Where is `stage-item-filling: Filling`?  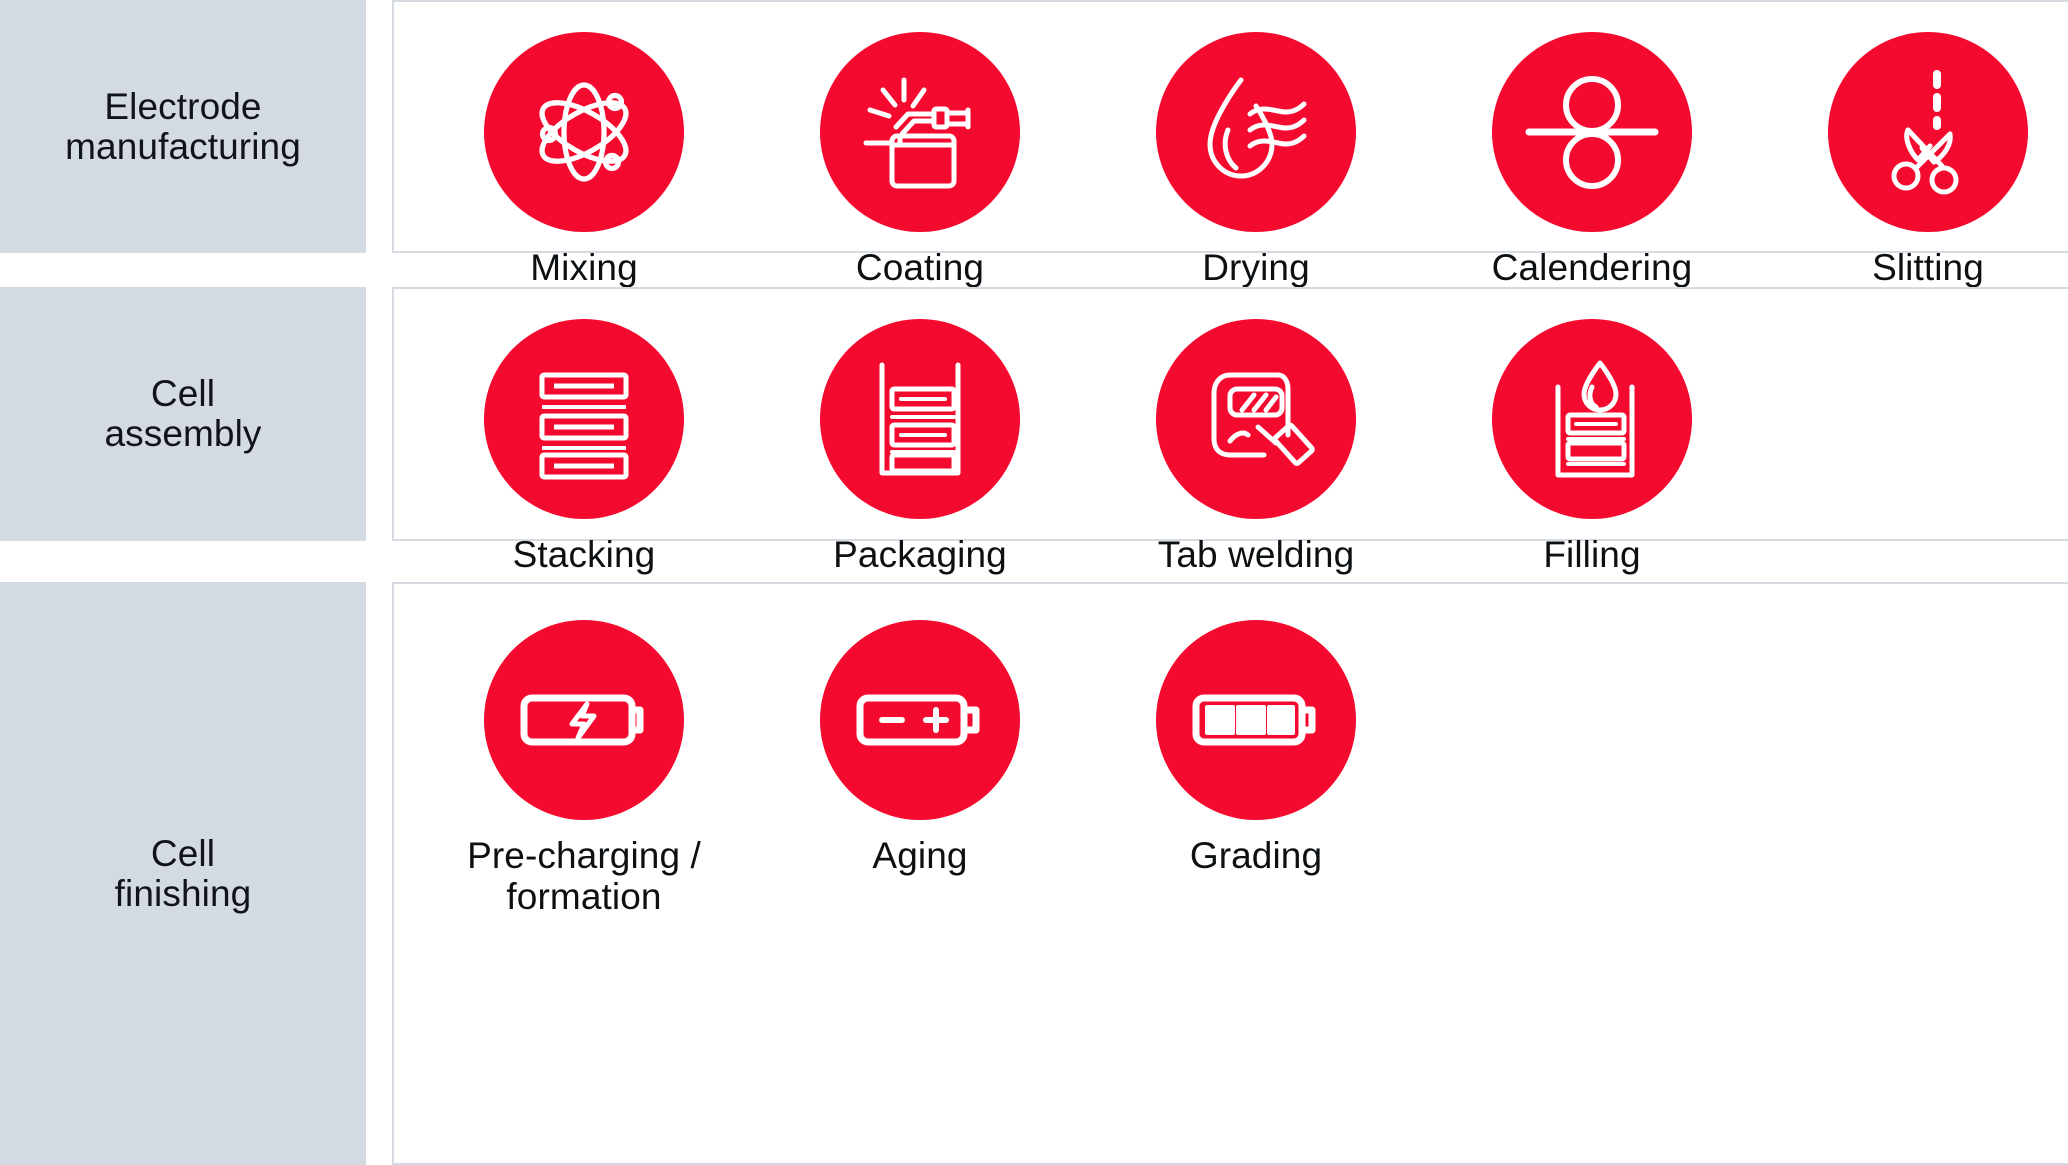 stage-item-filling: Filling is located at coordinates (1592, 444).